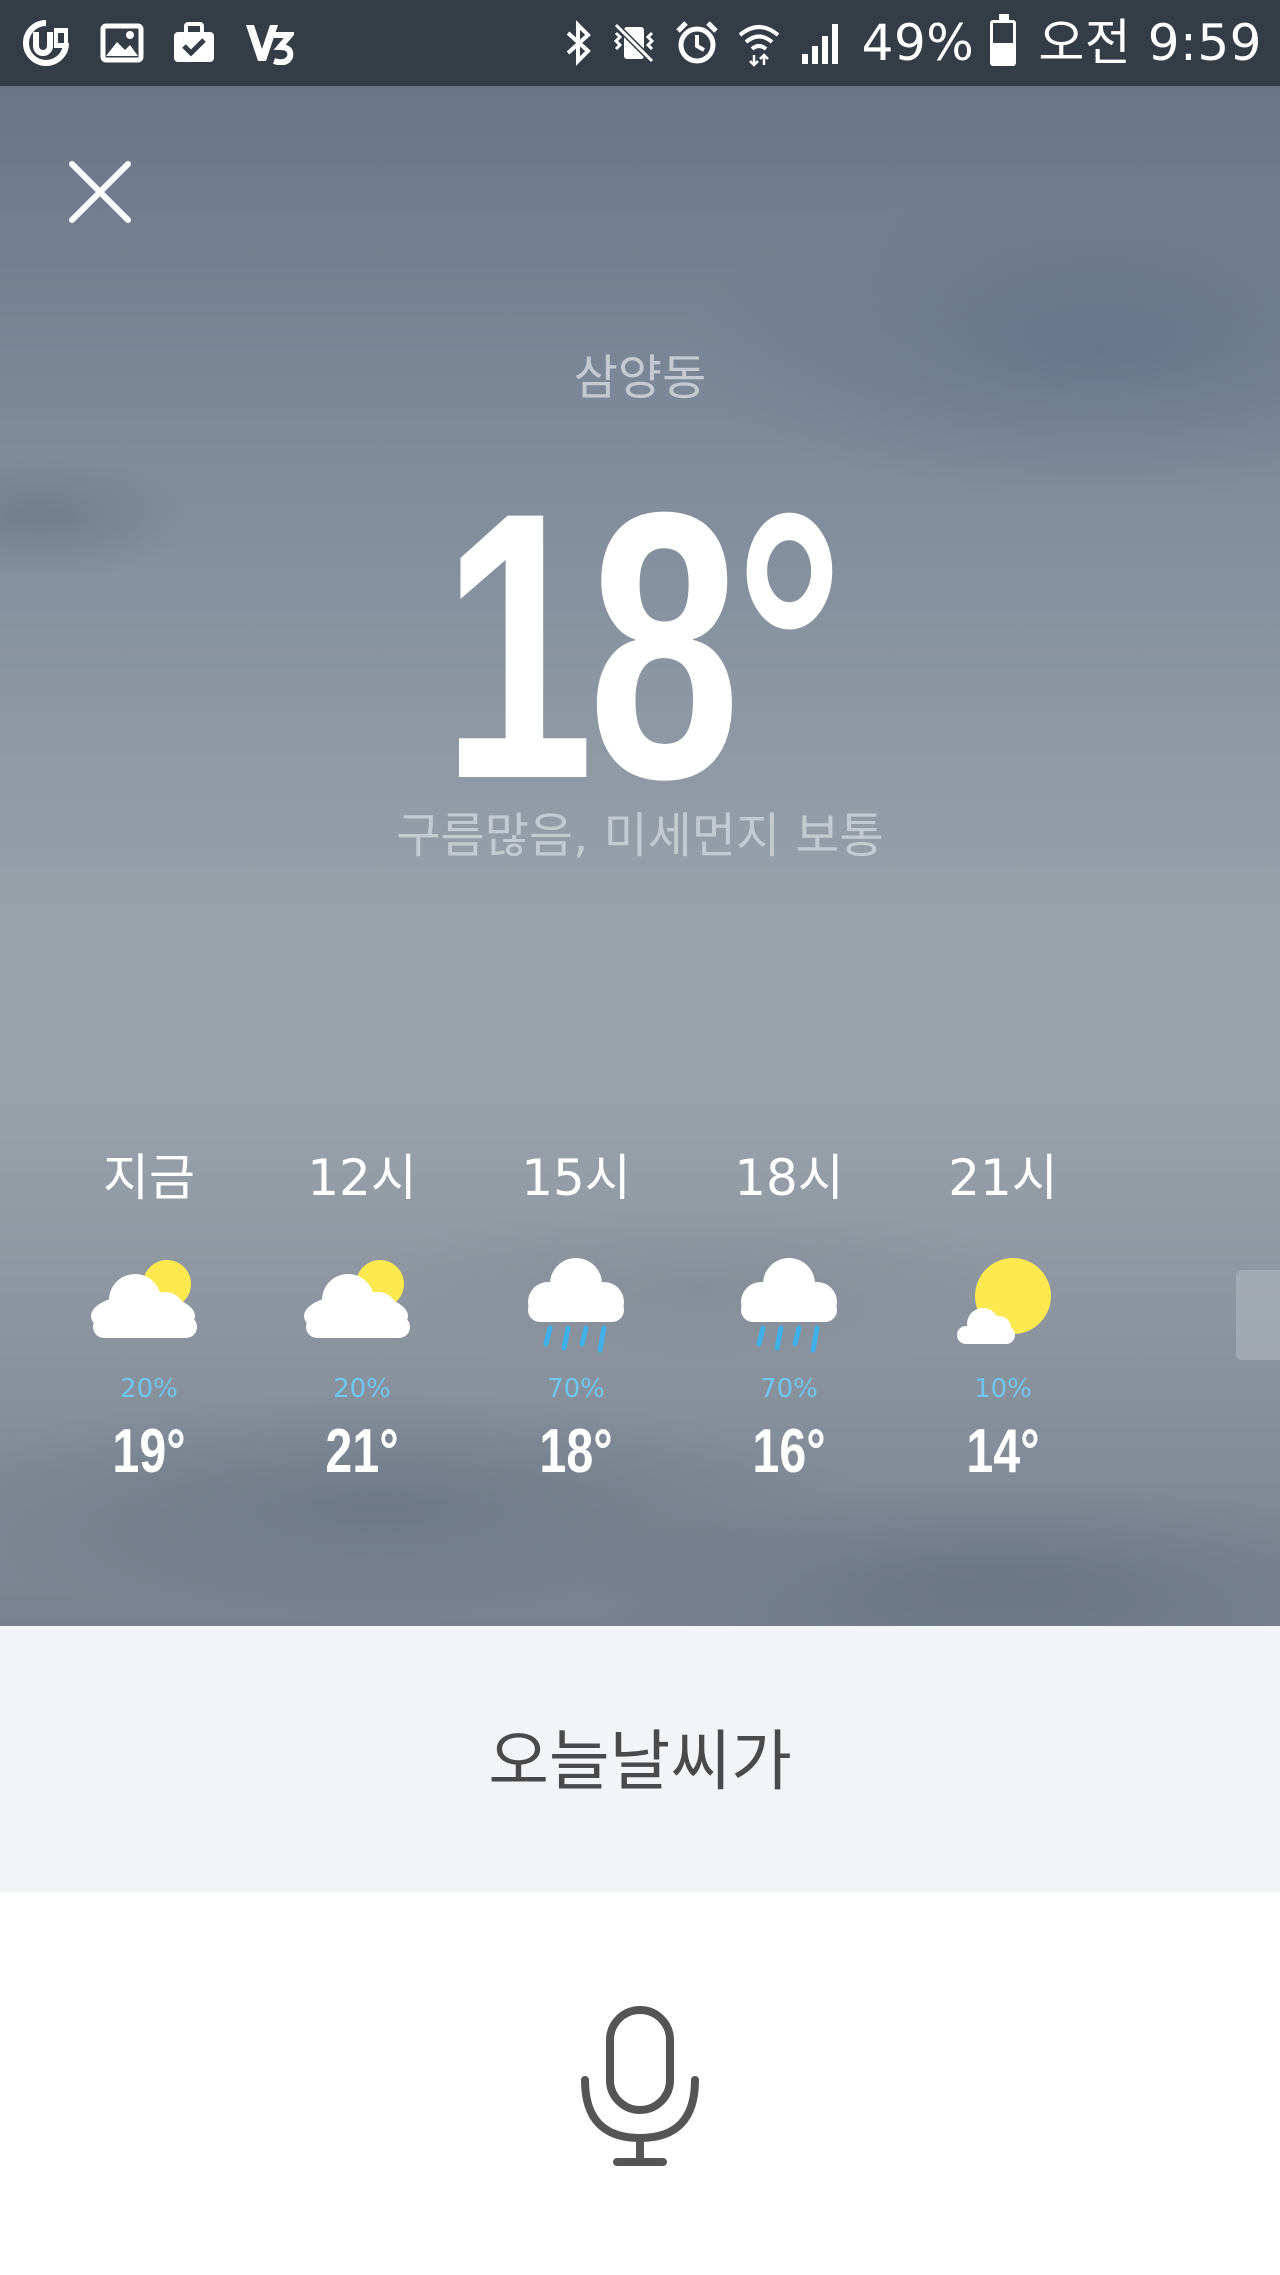  I want to click on hourly-time: 18시, so click(789, 1178).